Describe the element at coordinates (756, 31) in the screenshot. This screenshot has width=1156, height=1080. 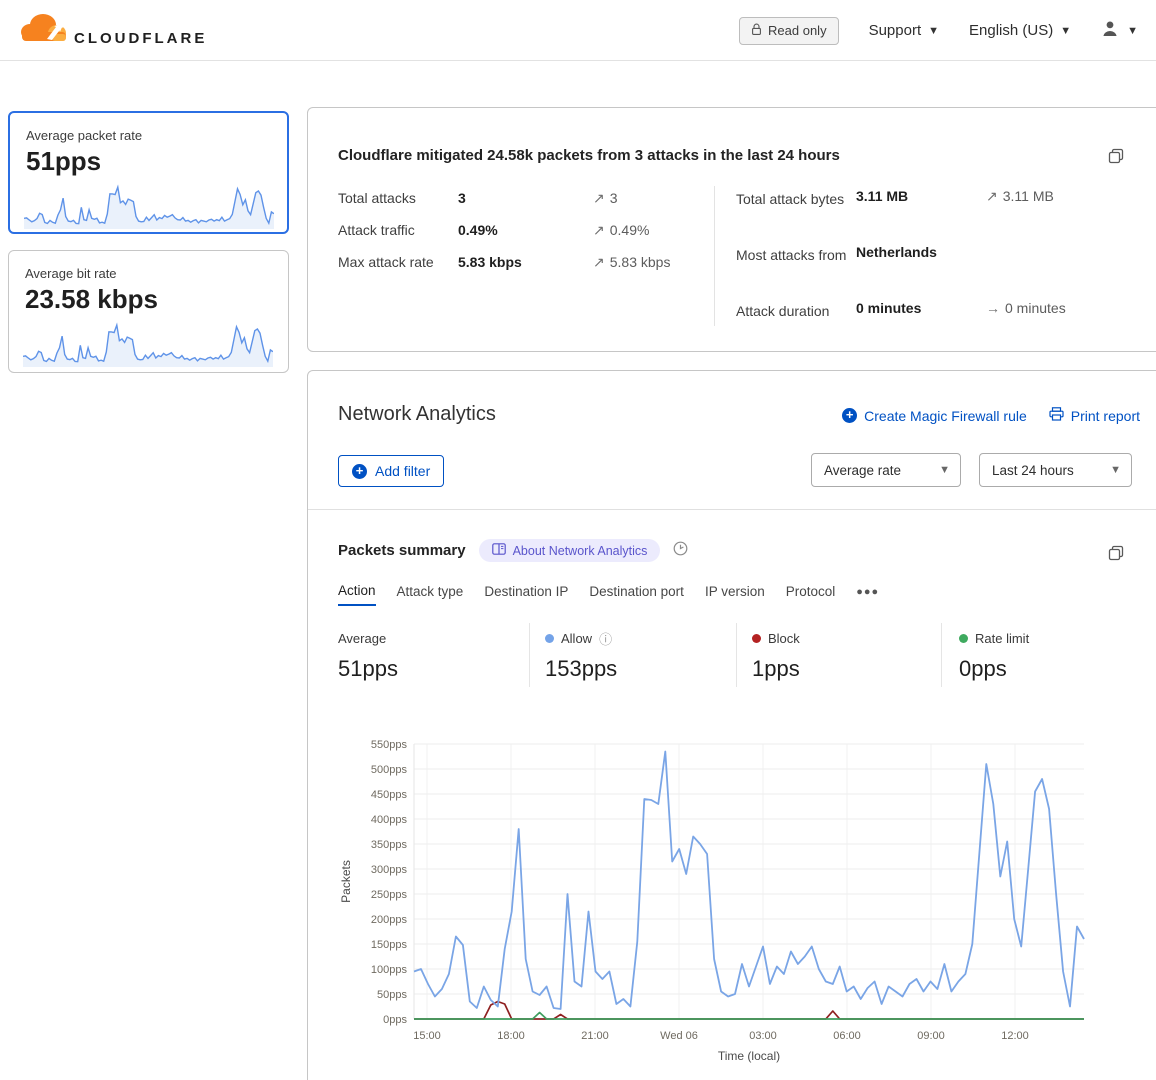
I see `lock-icon` at that location.